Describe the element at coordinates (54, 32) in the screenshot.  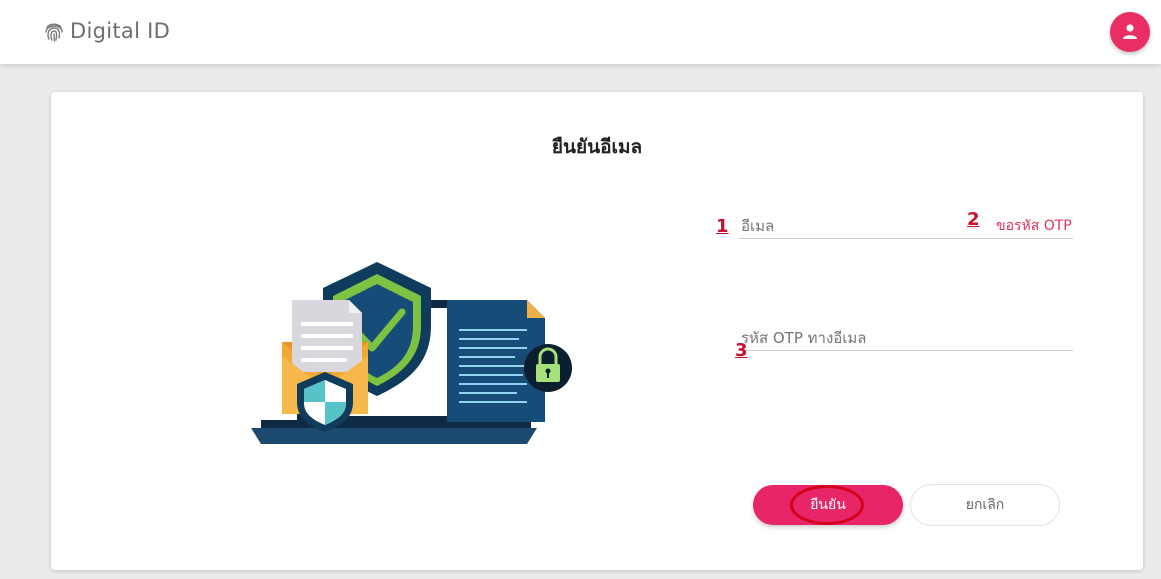
I see `fingerprint-icon` at that location.